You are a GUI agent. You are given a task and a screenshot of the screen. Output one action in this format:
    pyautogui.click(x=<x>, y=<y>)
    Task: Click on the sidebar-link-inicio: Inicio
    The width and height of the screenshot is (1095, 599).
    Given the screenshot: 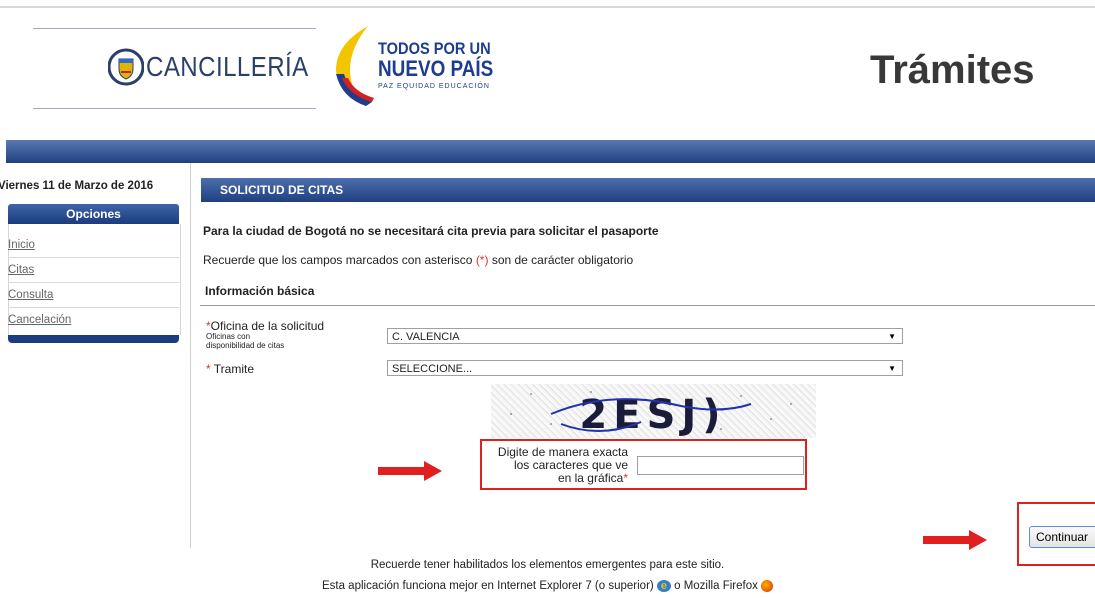 What is the action you would take?
    pyautogui.click(x=21, y=245)
    